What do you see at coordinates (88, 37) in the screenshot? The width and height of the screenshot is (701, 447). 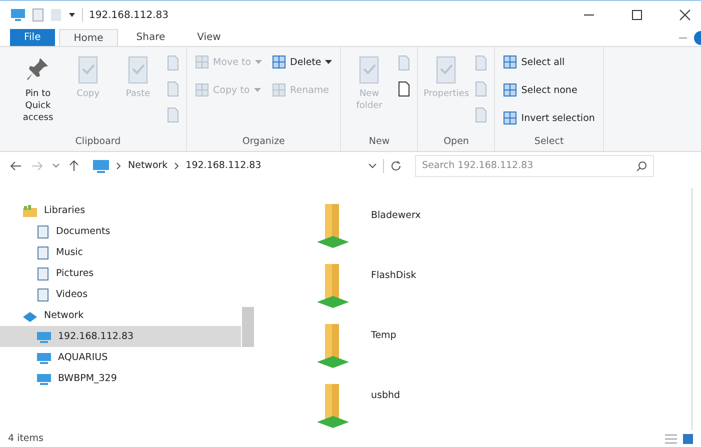 I see `ribbon-tab: Home` at bounding box center [88, 37].